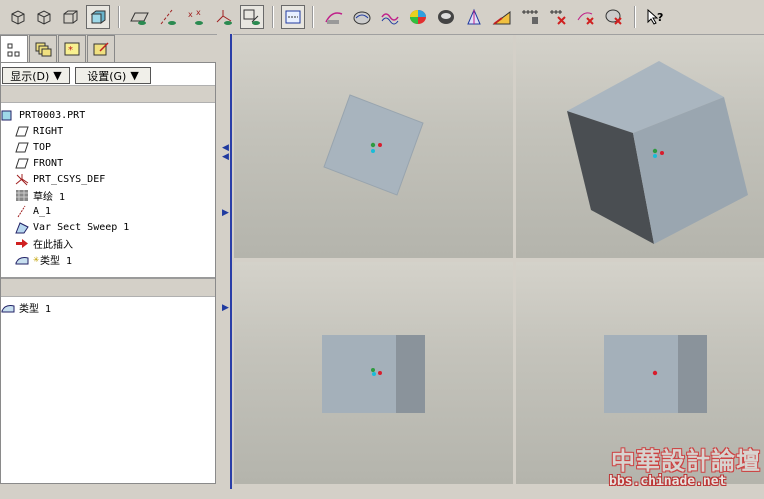 The image size is (764, 499). What do you see at coordinates (18, 17) in the screenshot?
I see `view-iso-icon` at bounding box center [18, 17].